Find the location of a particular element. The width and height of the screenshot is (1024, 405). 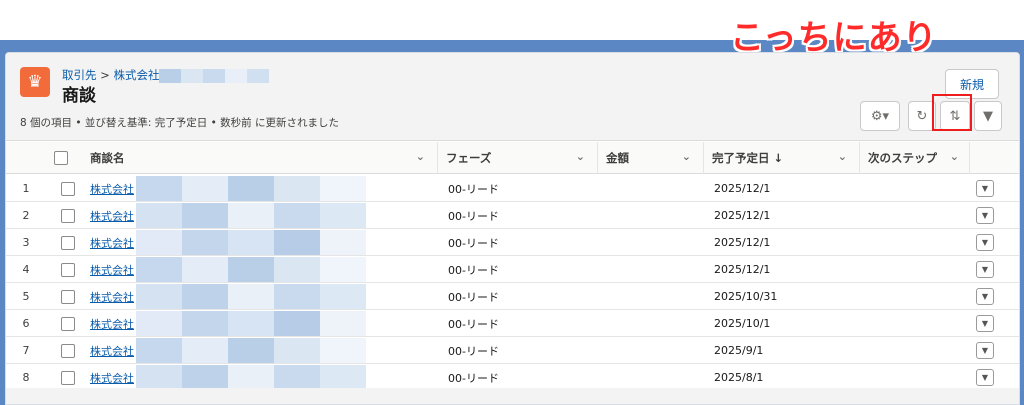

column-header-amount: 金額 ⌄ is located at coordinates (651, 158).